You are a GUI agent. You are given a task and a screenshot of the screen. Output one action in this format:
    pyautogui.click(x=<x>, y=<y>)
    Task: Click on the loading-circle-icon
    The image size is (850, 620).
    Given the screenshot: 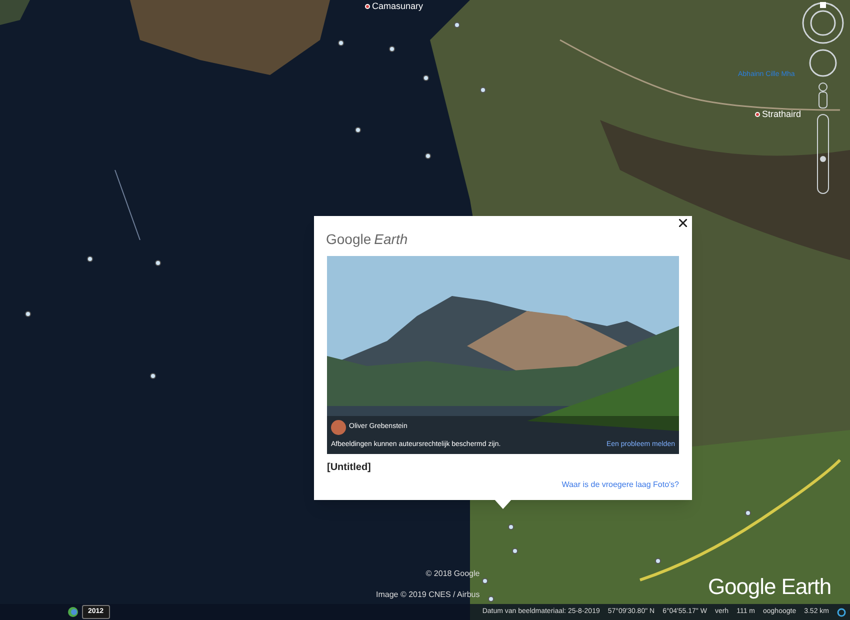 What is the action you would take?
    pyautogui.click(x=841, y=612)
    